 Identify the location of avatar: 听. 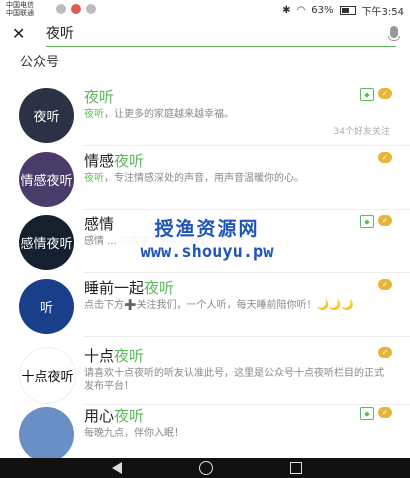
(46, 306).